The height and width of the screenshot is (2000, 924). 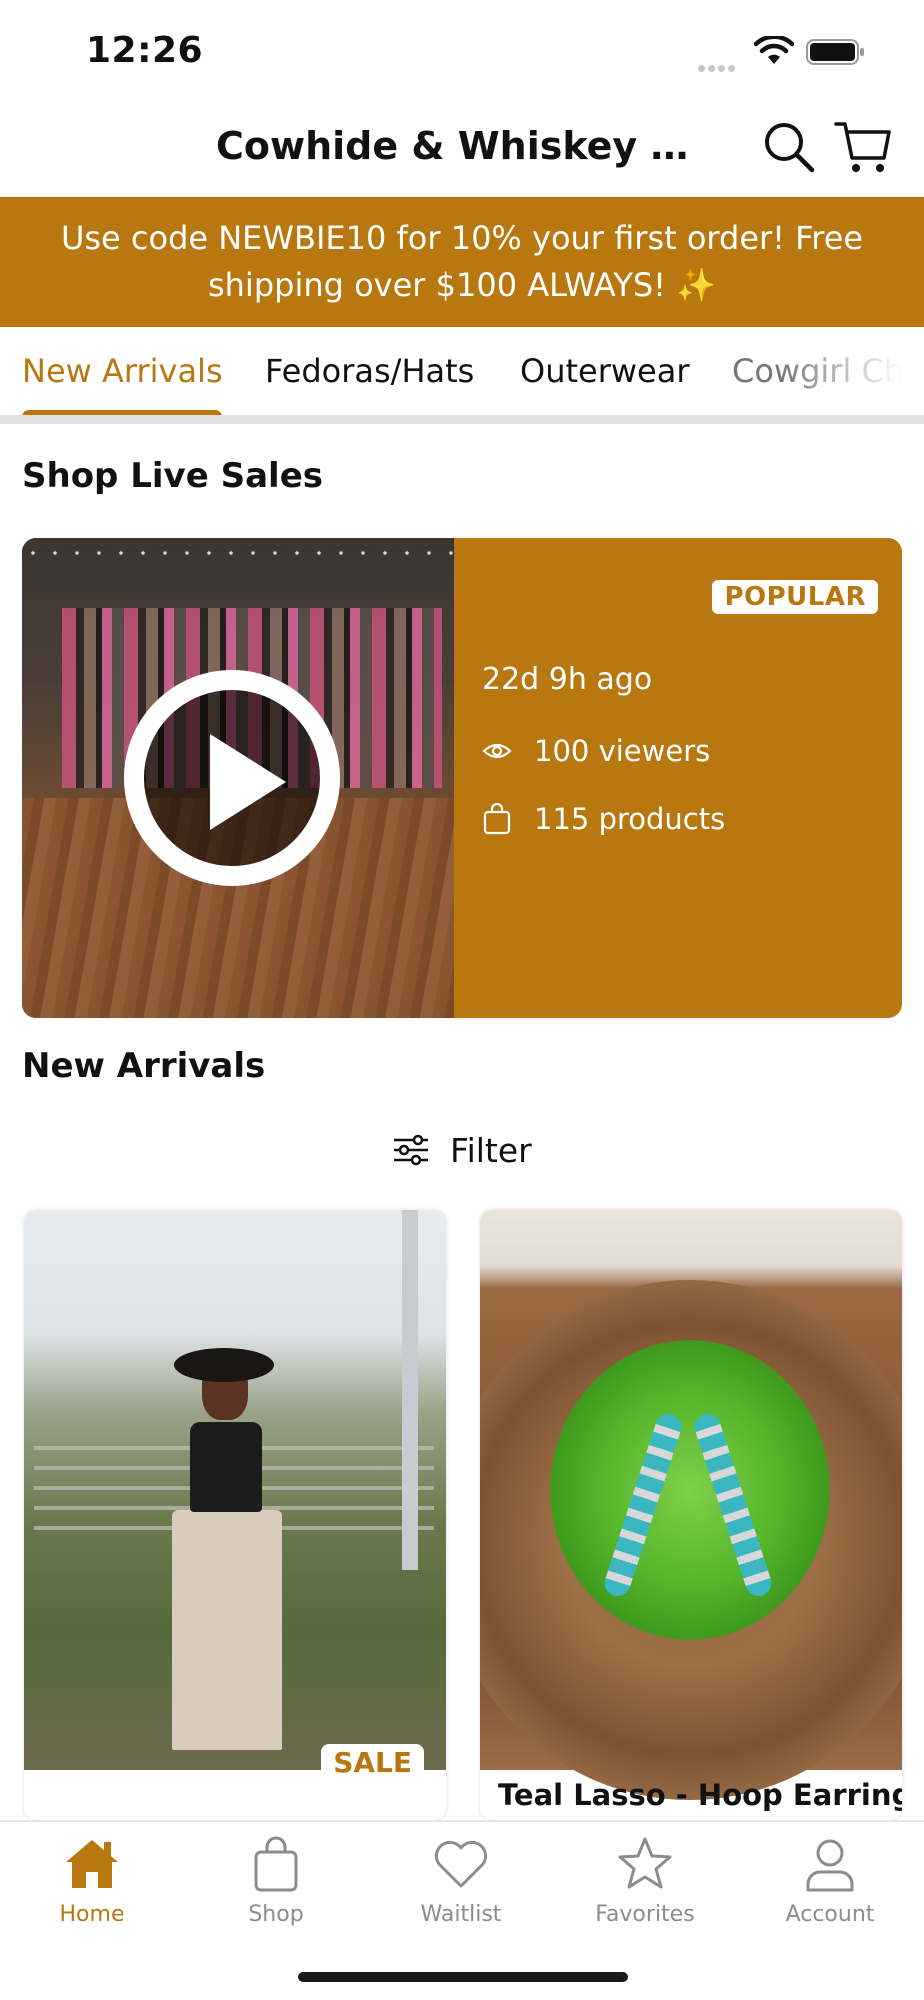 I want to click on tabbar-shop: Shop, so click(x=276, y=1880).